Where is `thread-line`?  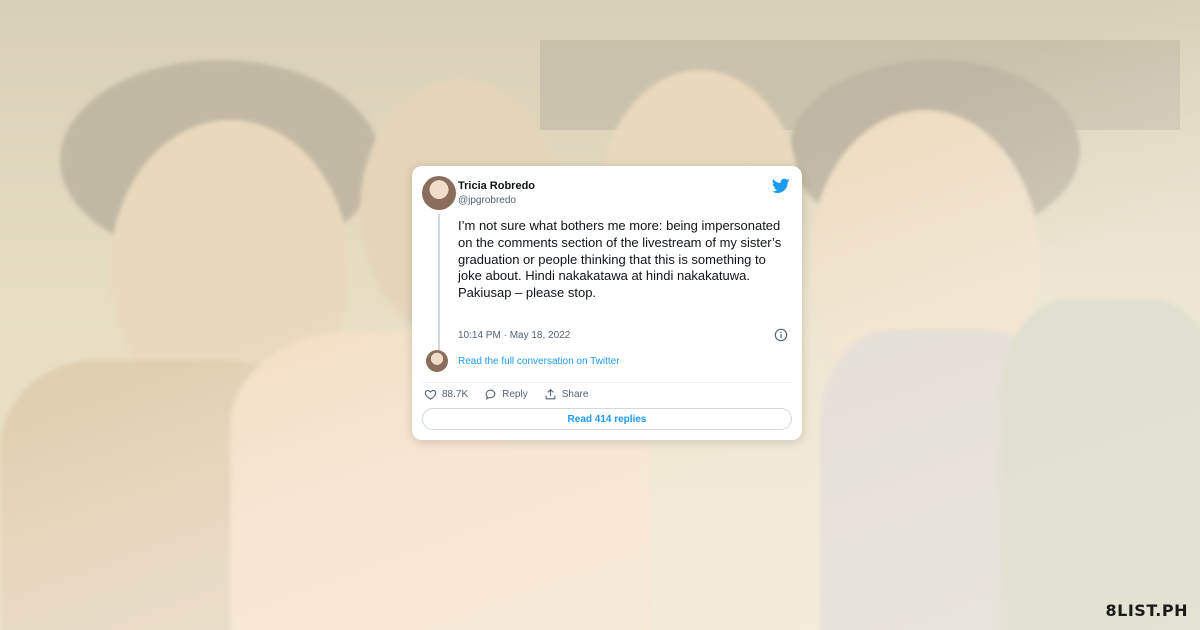 thread-line is located at coordinates (439, 282).